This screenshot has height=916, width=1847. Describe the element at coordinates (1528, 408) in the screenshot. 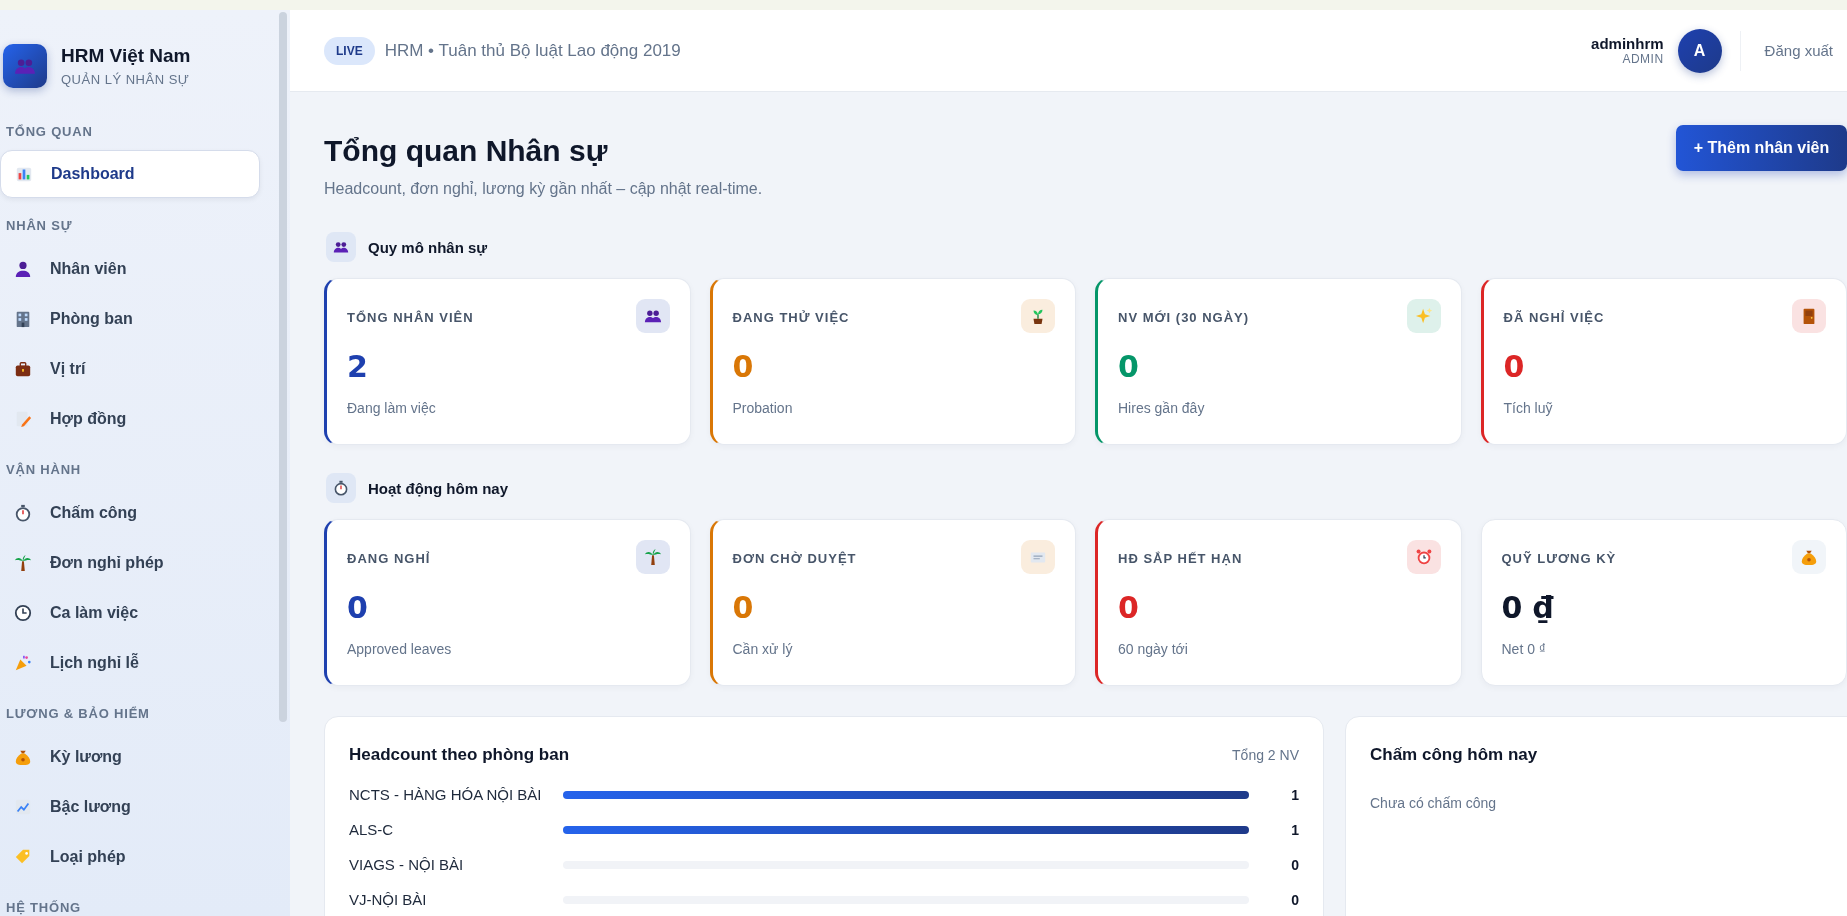

I see `stat-caption: Tích luỹ` at that location.